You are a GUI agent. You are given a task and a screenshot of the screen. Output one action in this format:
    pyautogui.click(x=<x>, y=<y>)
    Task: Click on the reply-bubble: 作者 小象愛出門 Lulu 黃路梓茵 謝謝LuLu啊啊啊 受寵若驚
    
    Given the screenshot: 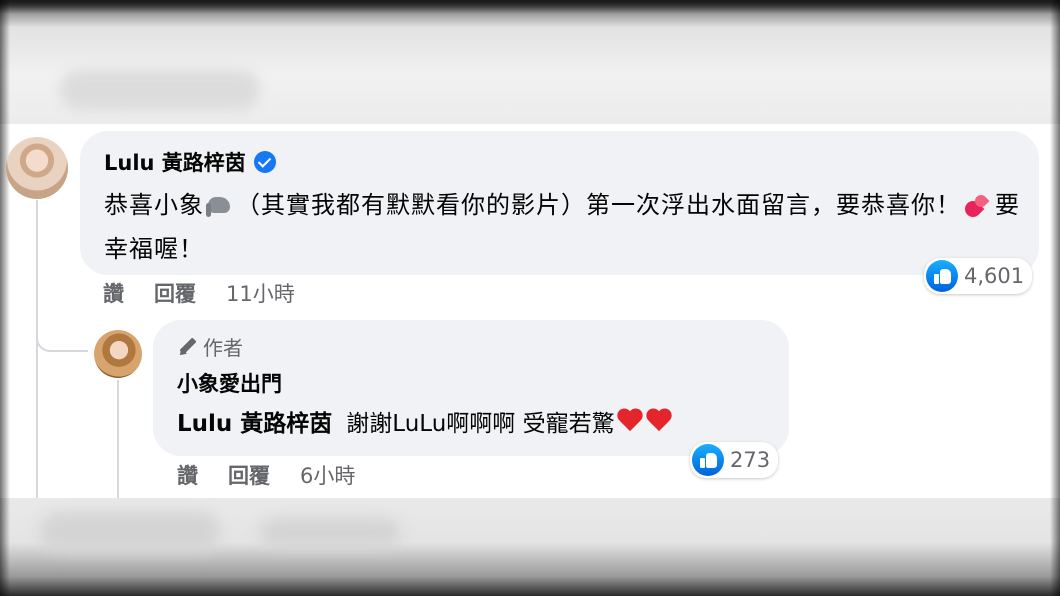 What is the action you would take?
    pyautogui.click(x=471, y=388)
    